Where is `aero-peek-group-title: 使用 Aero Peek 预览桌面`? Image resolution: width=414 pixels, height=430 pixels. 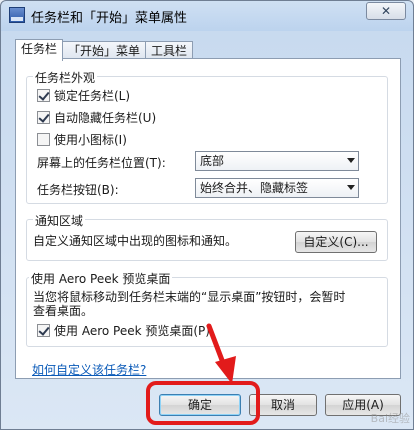
aero-peek-group-title: 使用 Aero Peek 预览桌面 is located at coordinates (101, 278).